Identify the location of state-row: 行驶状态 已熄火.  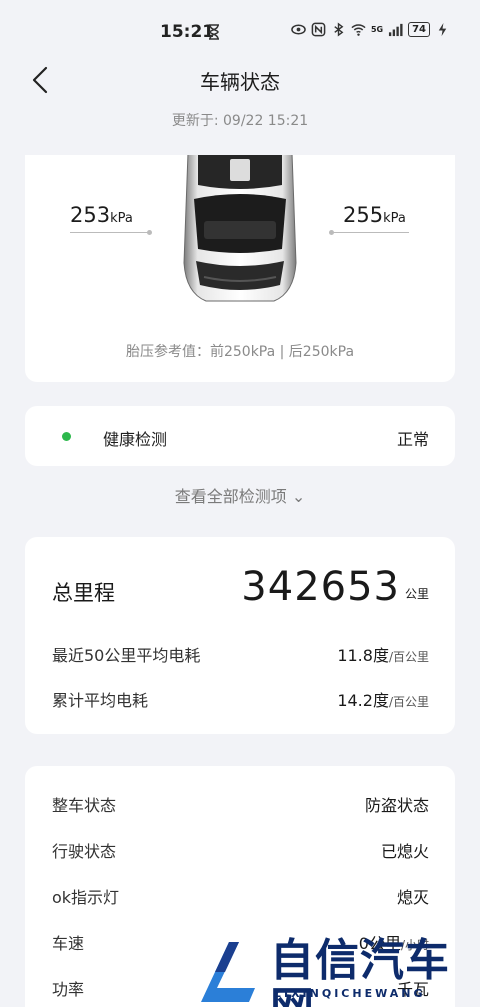
(240, 850).